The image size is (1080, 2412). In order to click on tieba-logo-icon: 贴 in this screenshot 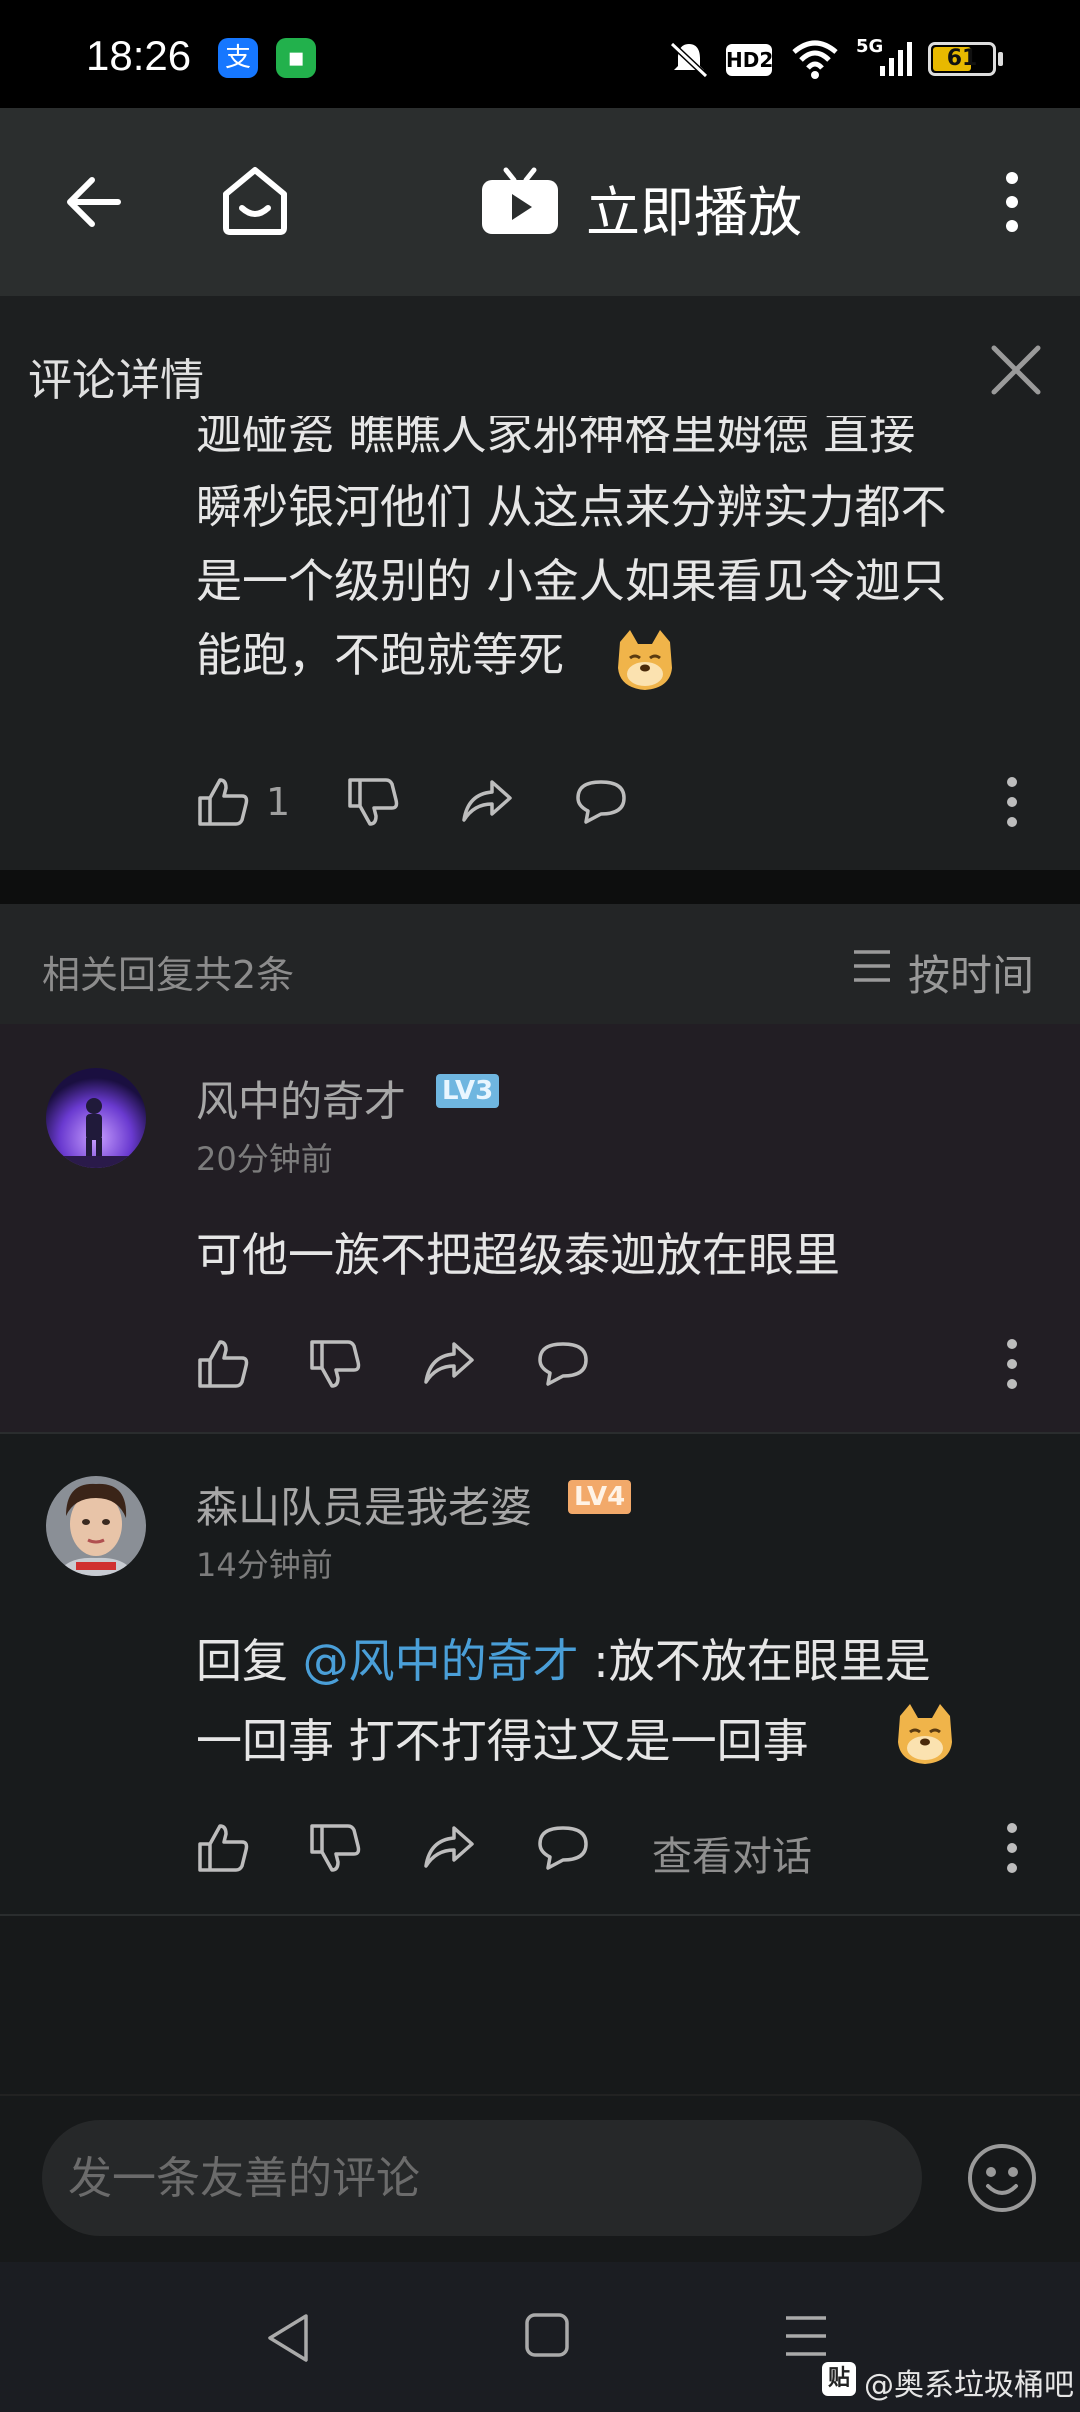, I will do `click(839, 2379)`.